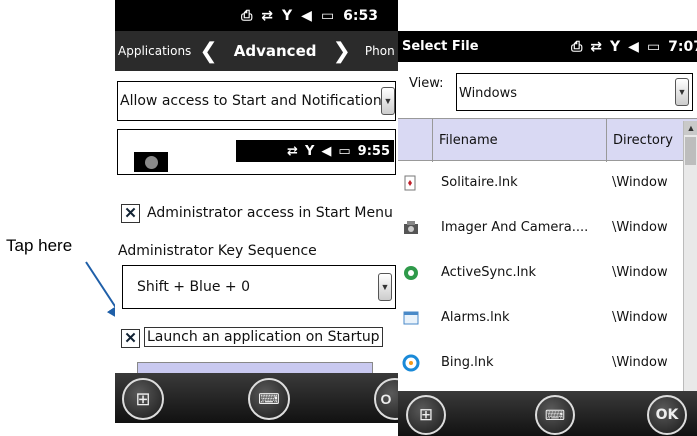  What do you see at coordinates (411, 227) in the screenshot?
I see `imager-camera-icon` at bounding box center [411, 227].